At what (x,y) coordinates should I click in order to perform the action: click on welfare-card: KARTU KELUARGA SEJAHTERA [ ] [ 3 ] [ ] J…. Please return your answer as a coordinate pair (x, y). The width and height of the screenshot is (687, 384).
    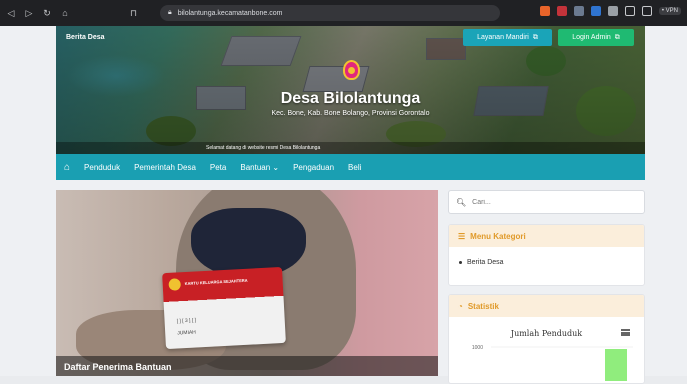
    Looking at the image, I should click on (224, 308).